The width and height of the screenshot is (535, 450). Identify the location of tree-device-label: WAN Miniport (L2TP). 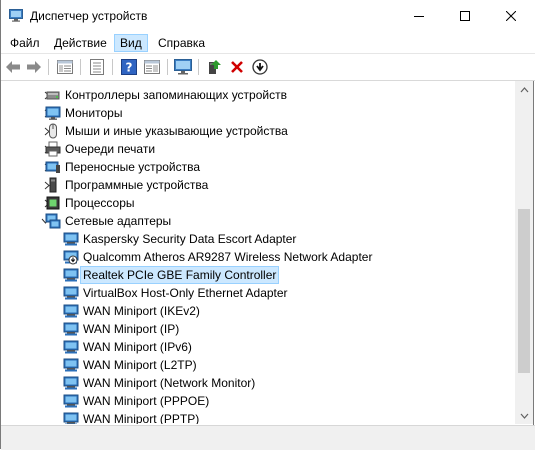
(140, 365).